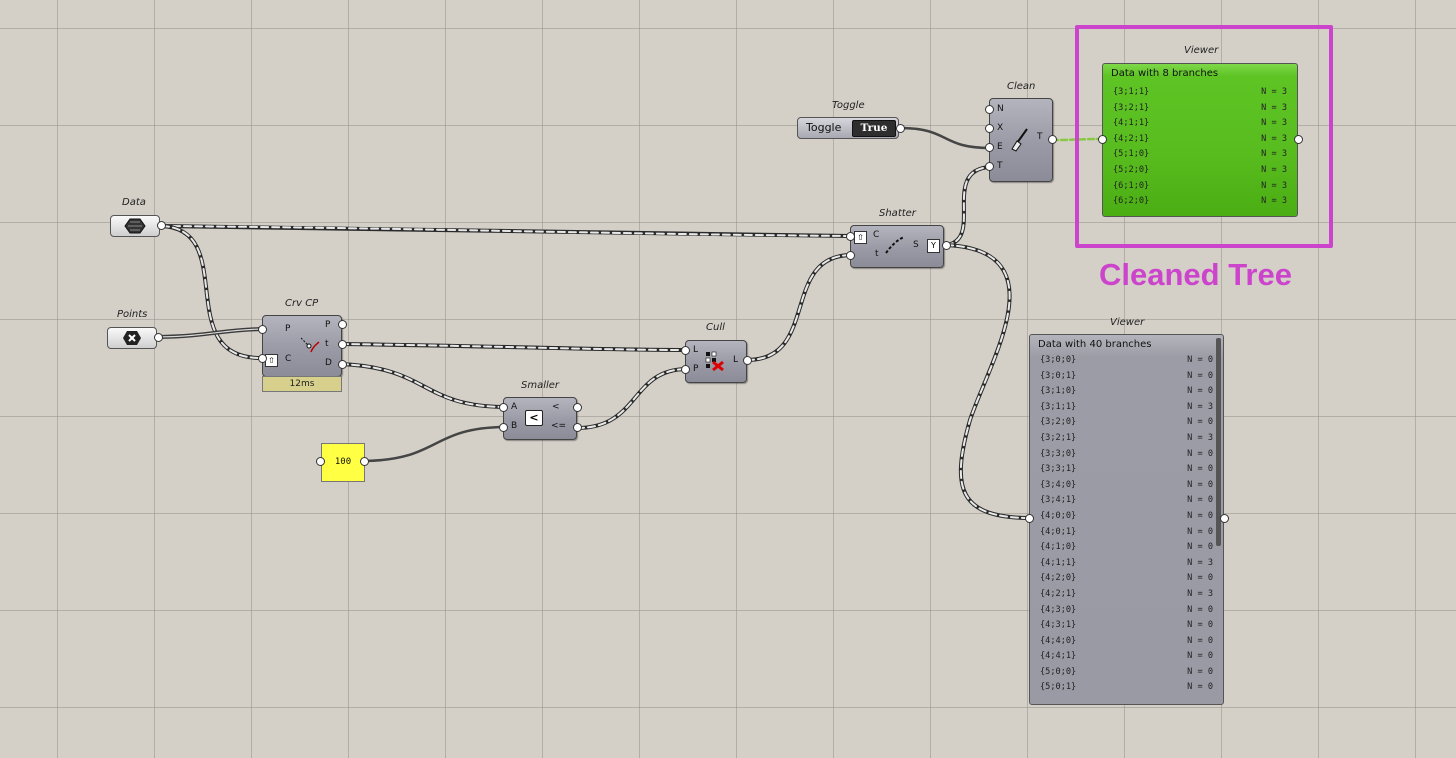  I want to click on clean-pin-in-e, so click(989, 147).